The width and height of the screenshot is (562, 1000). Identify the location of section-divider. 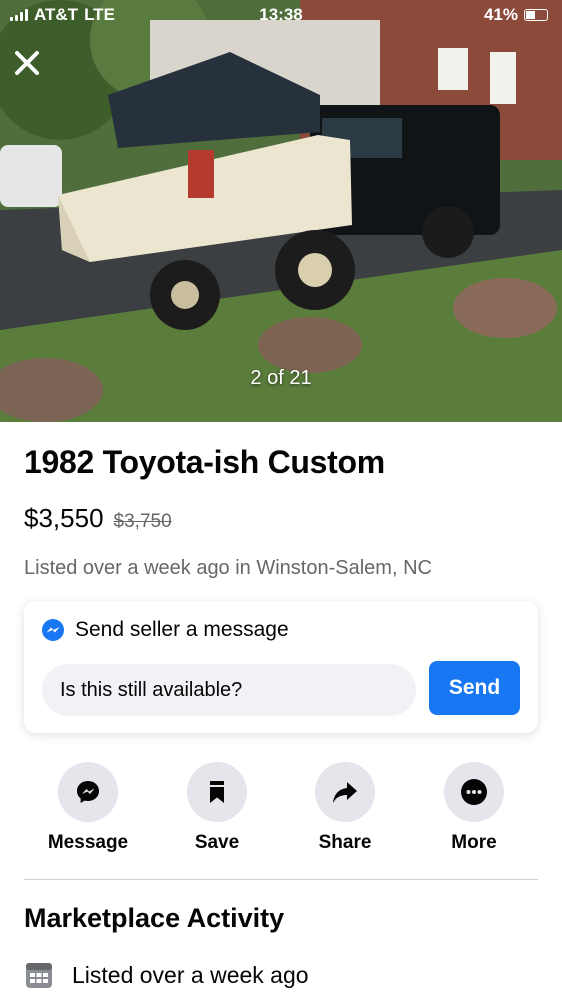
(281, 879).